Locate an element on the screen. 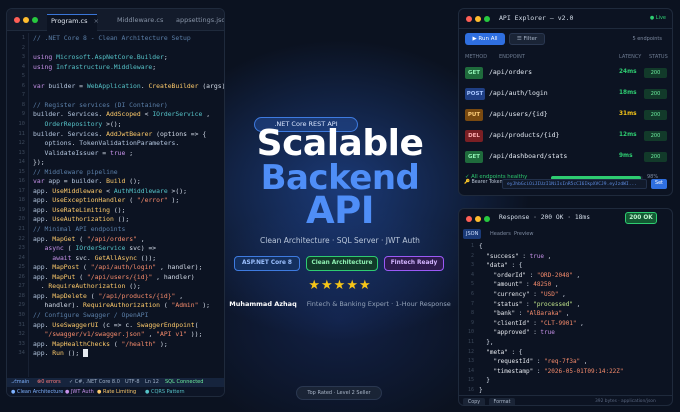 The width and height of the screenshot is (680, 412). code-token: // Configure Swagger / OpenAPI is located at coordinates (91, 314).